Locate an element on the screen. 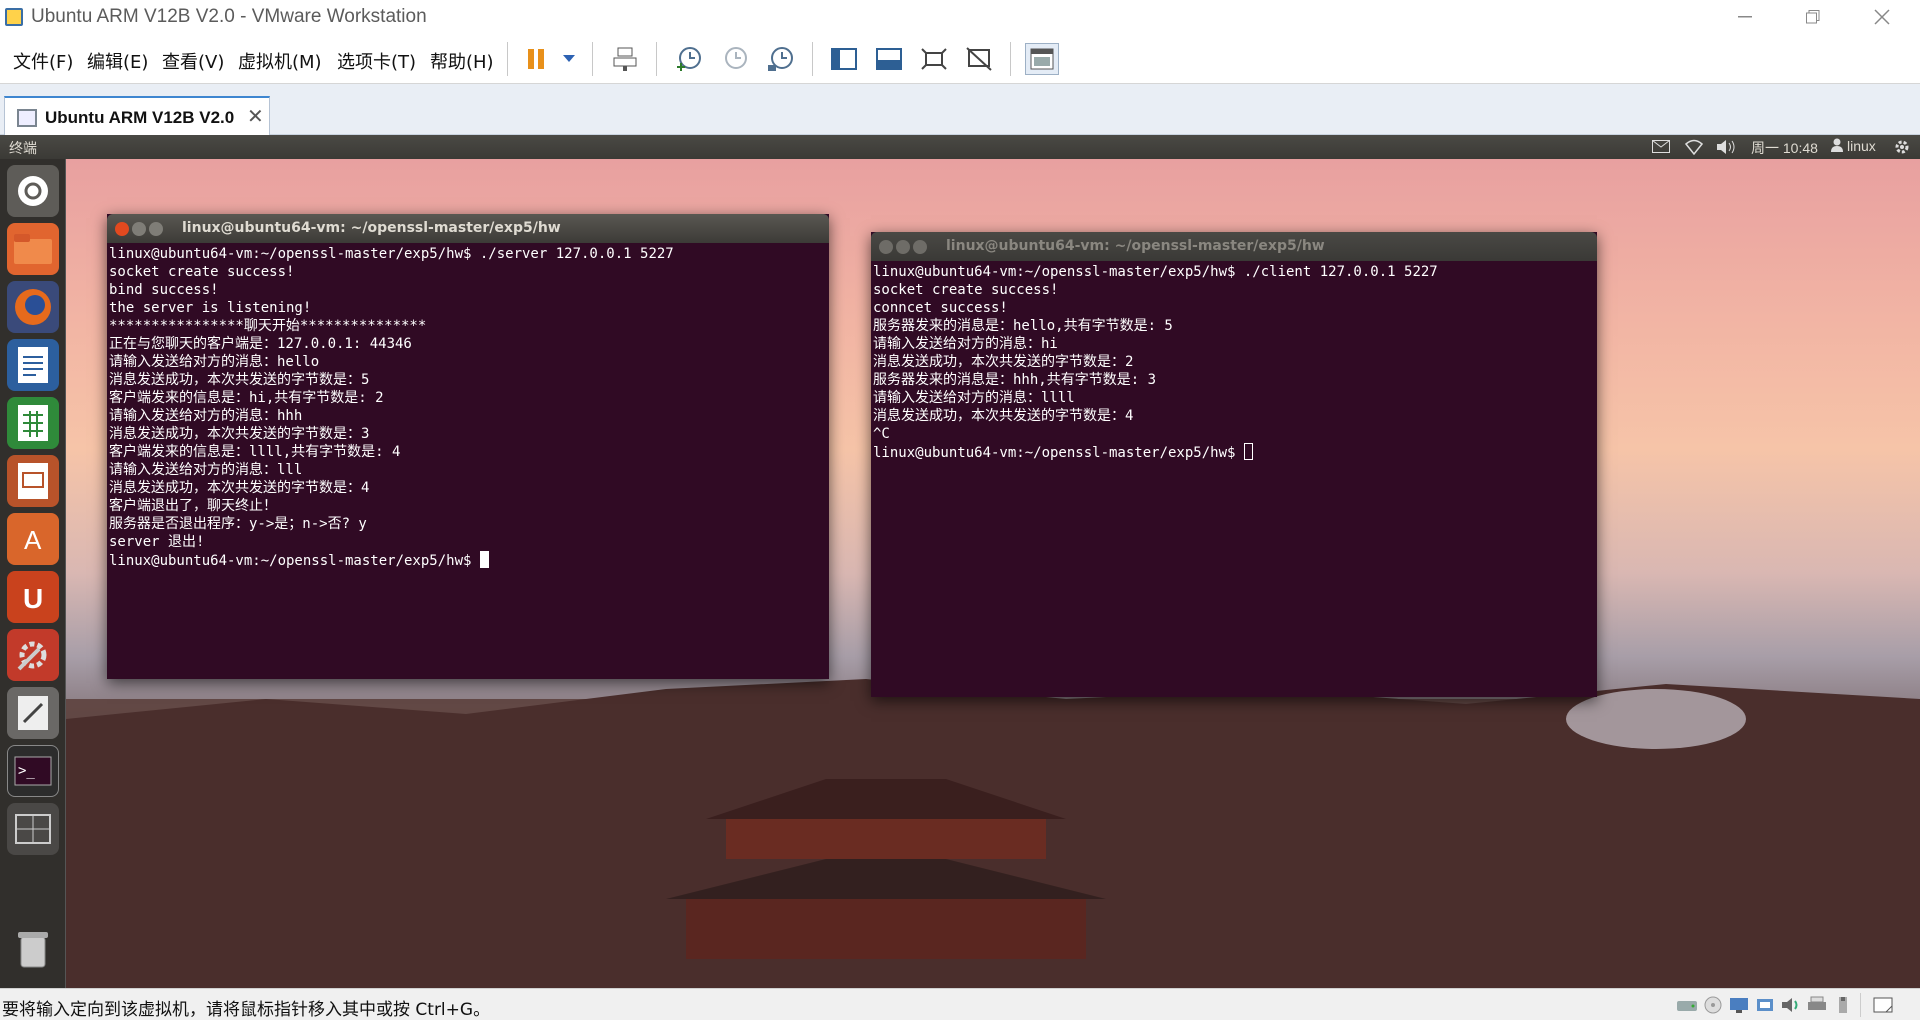  ubuntu-launcher: A U >_ is located at coordinates (33, 573).